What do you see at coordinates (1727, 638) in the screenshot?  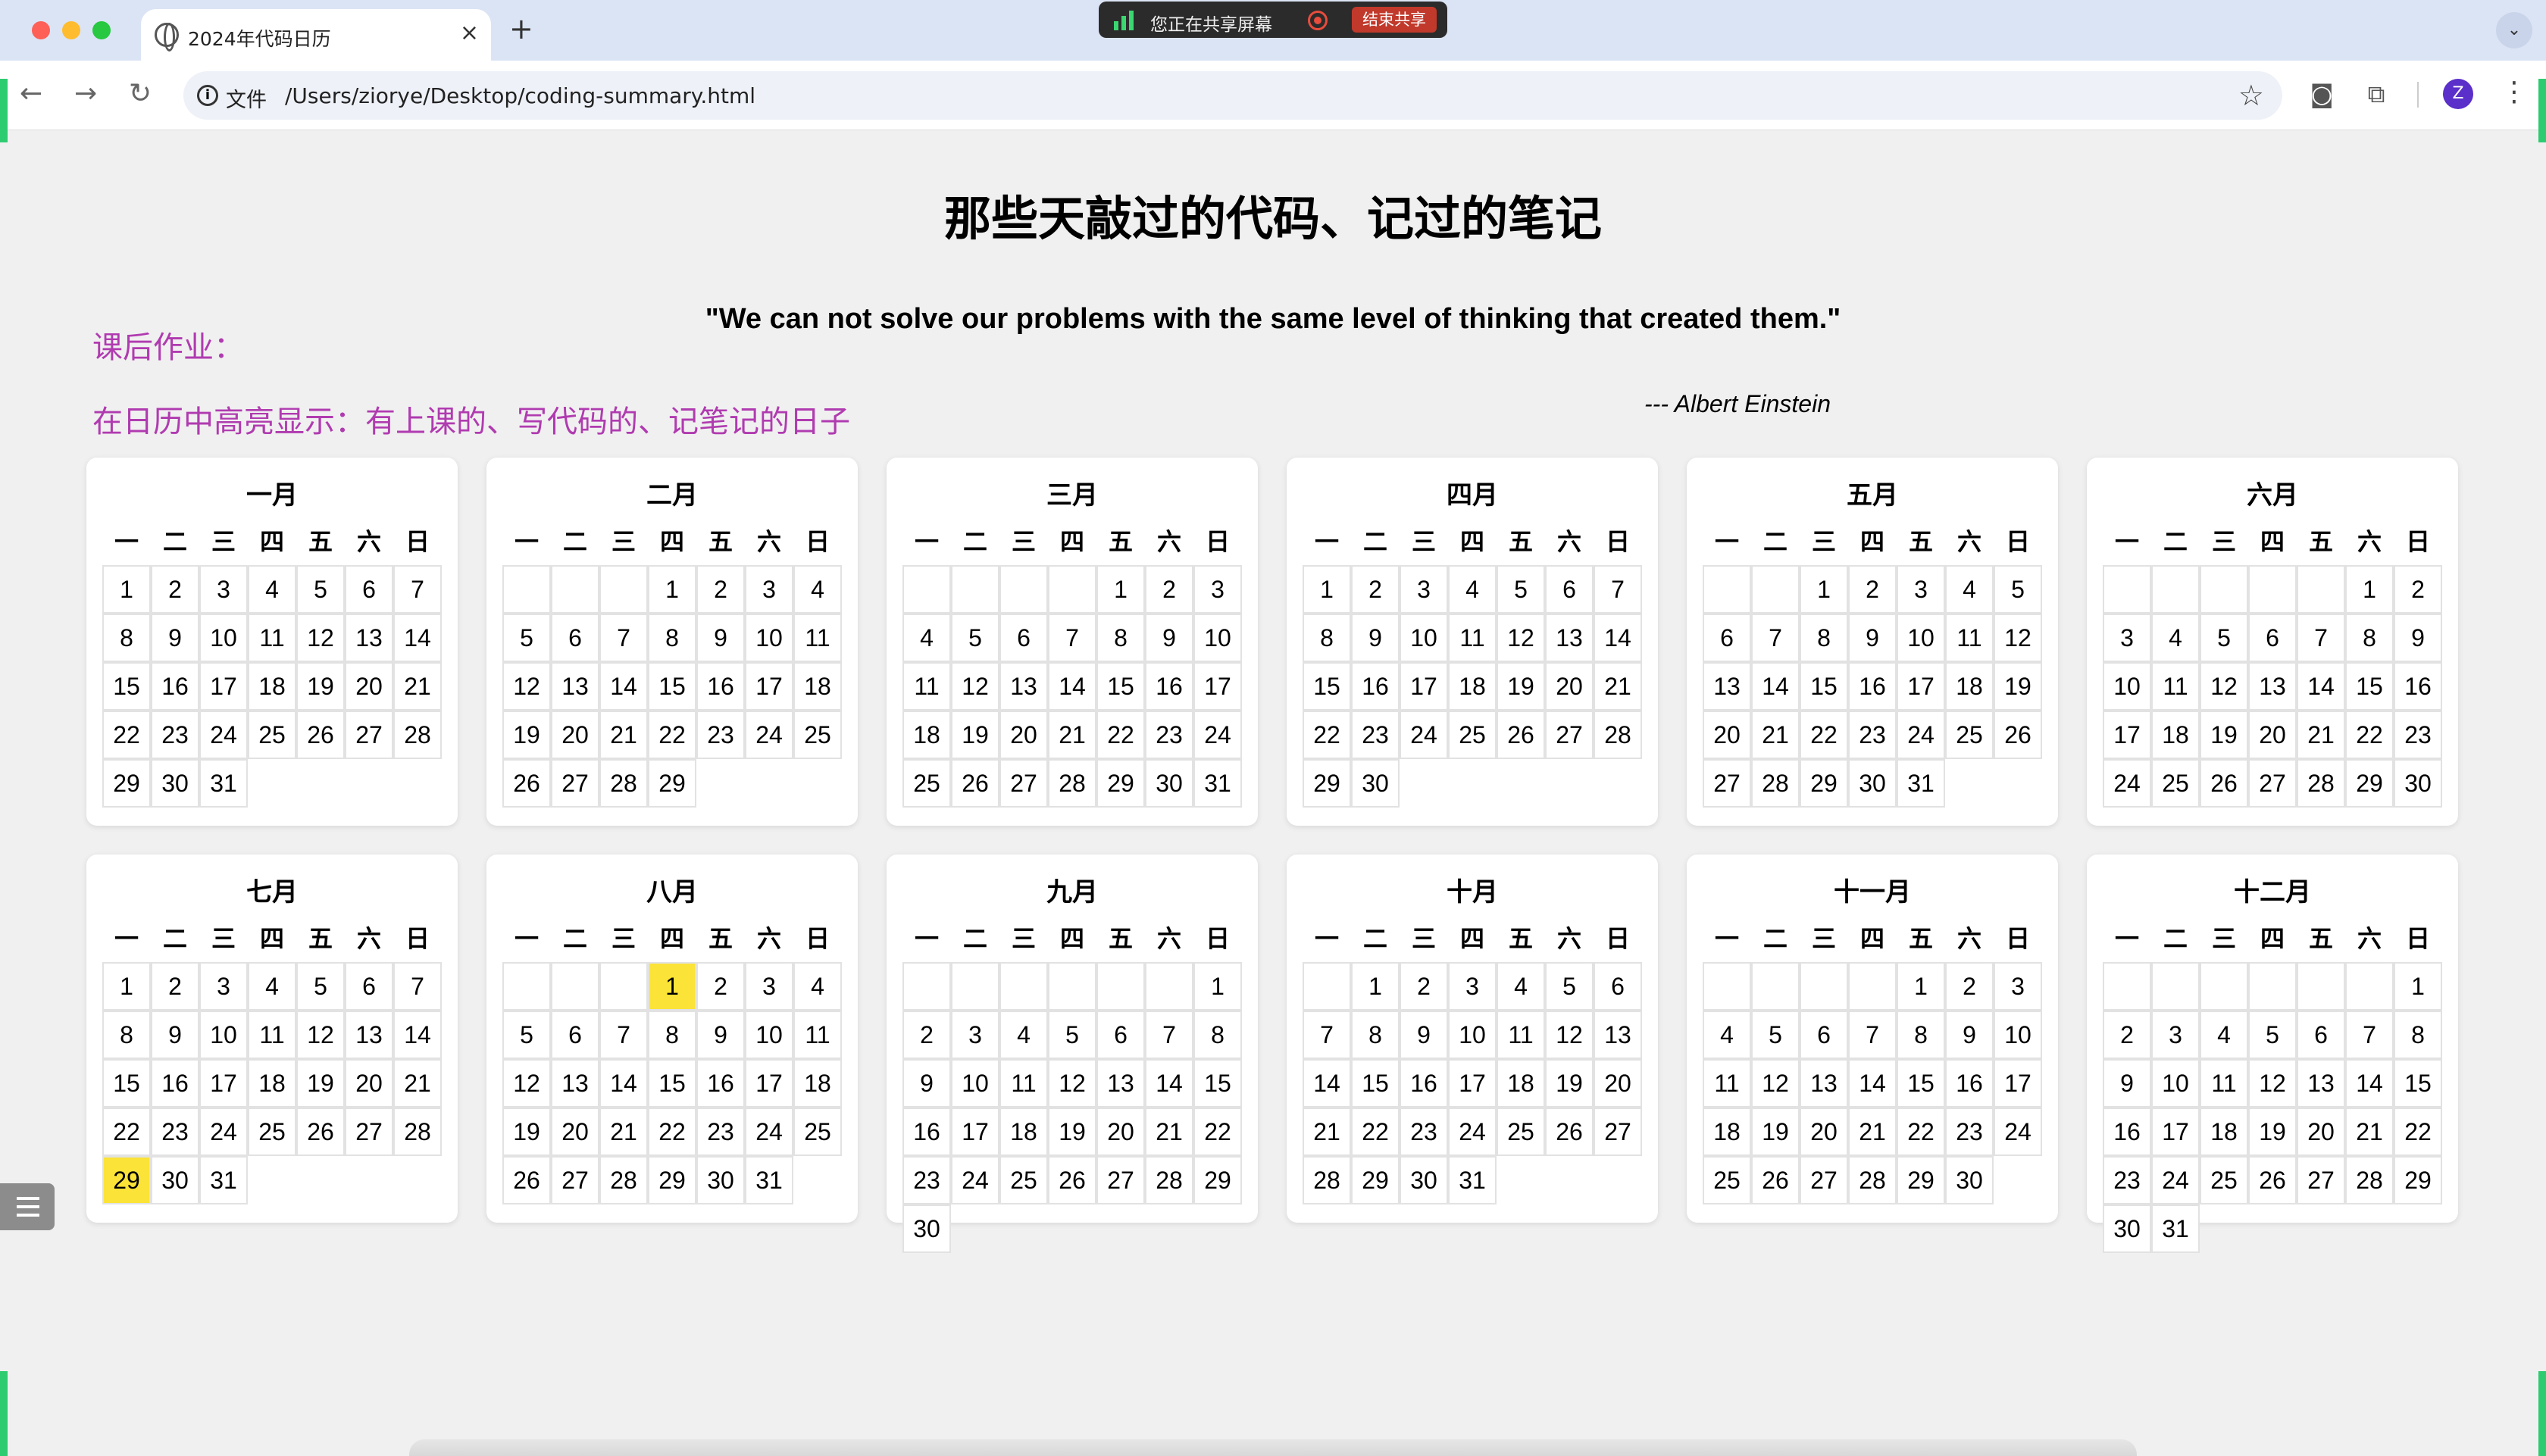 I see `day-cell: 6` at bounding box center [1727, 638].